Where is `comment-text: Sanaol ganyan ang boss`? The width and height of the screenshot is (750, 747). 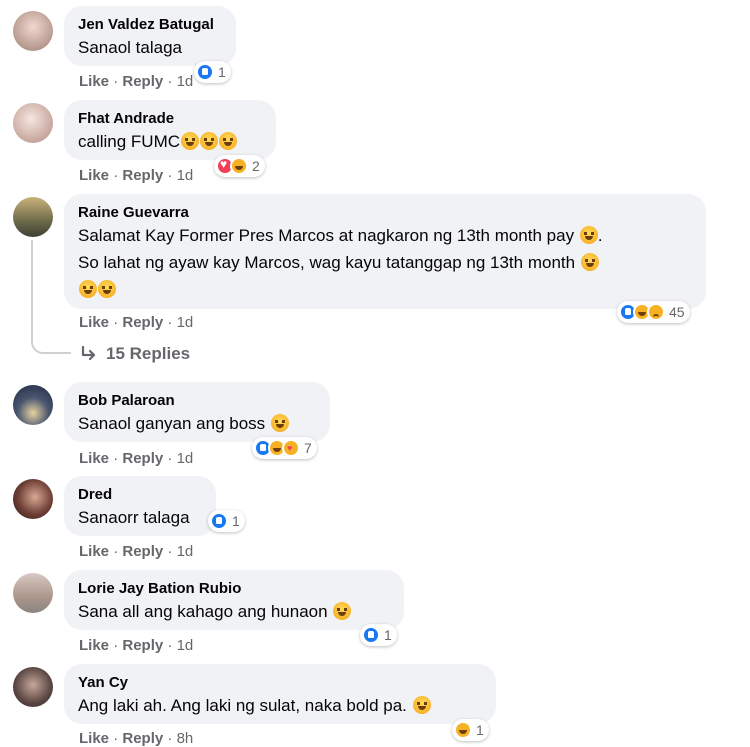 comment-text: Sanaol ganyan ang boss is located at coordinates (197, 423).